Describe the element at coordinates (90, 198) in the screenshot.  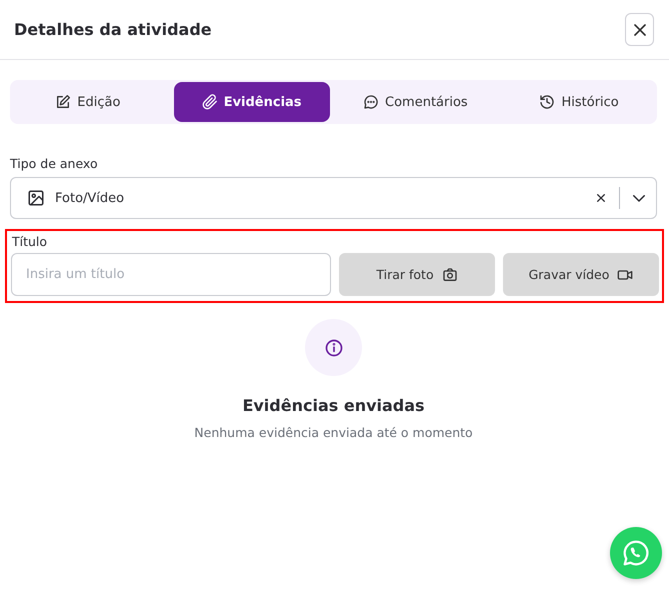
I see `select-value: Foto/Vídeo` at that location.